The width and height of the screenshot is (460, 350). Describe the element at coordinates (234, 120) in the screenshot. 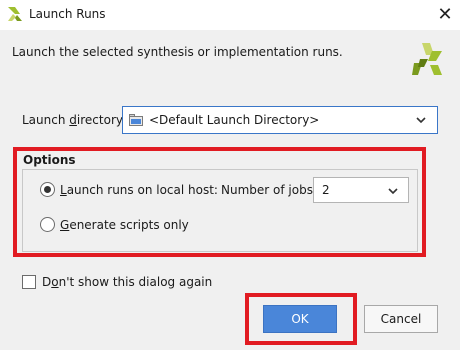

I see `launch-directory-value: <Default Launch Directory>` at that location.